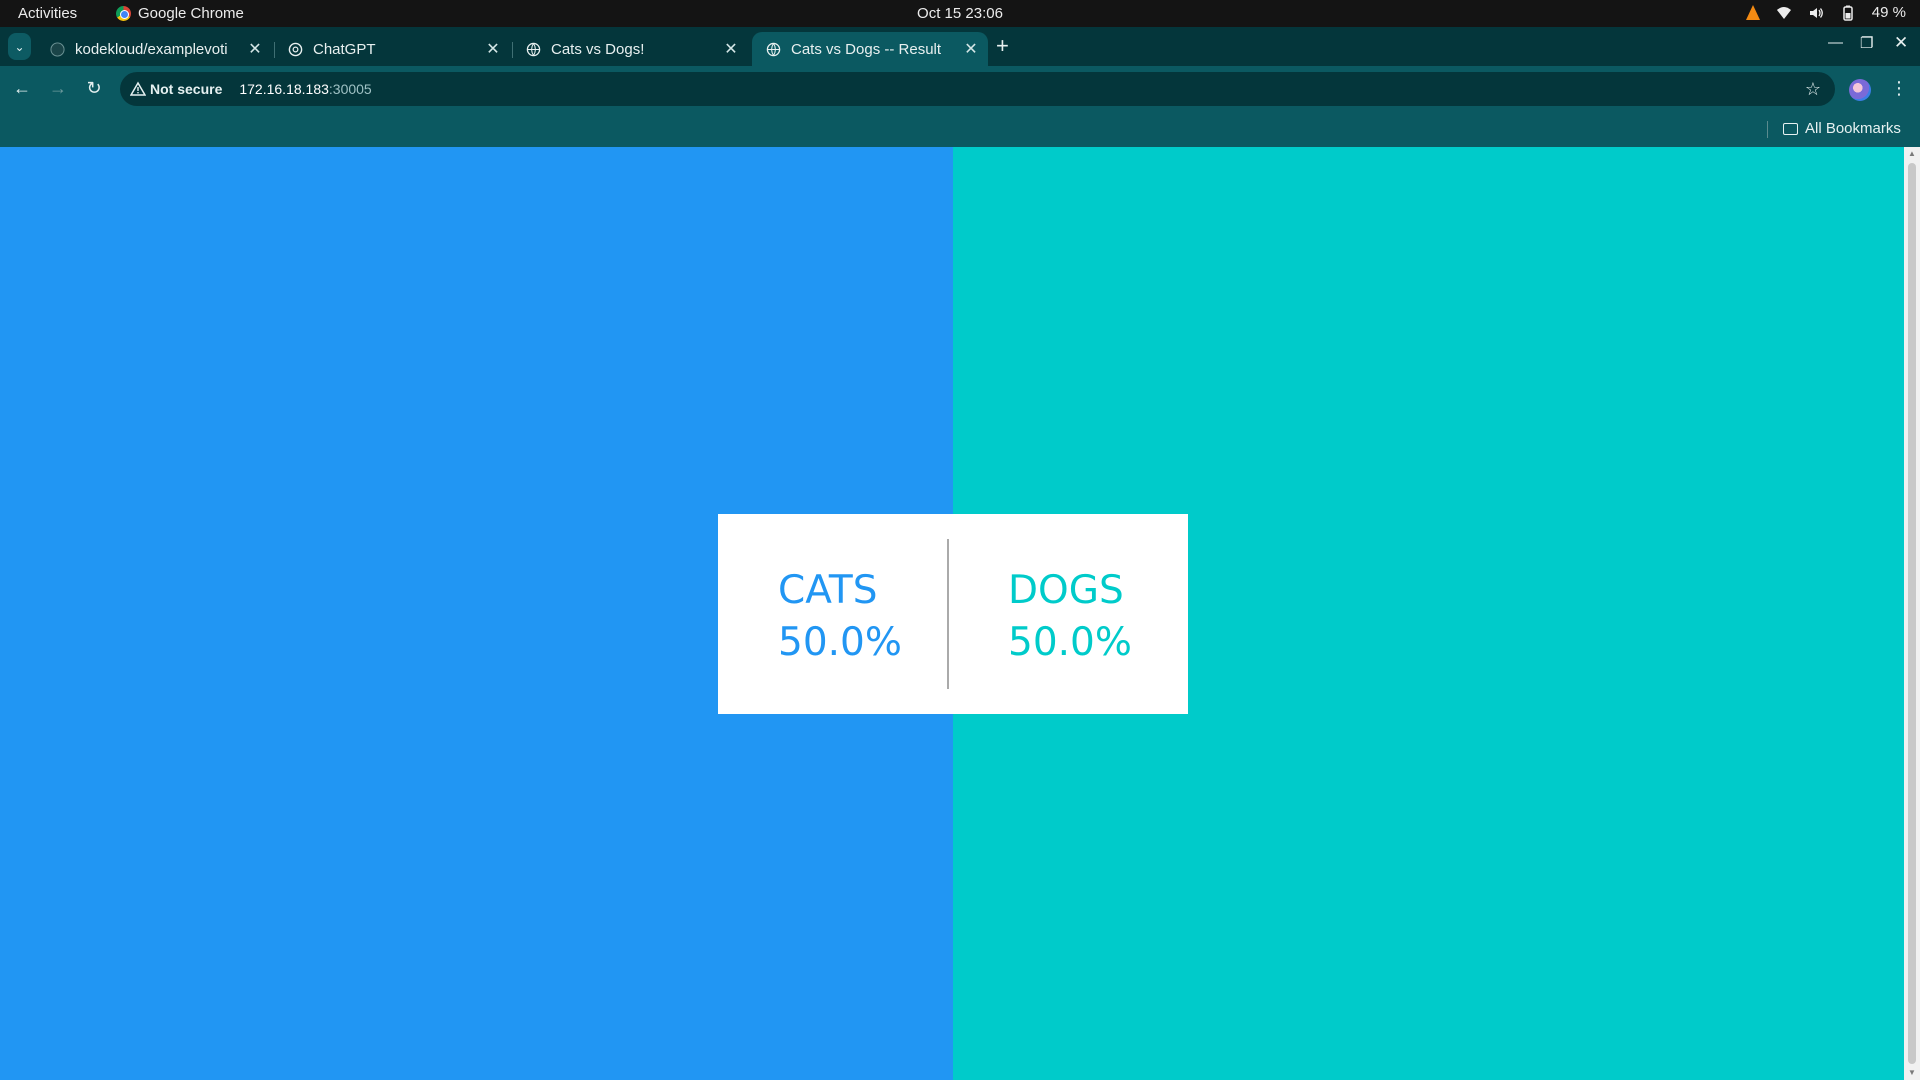 Image resolution: width=1920 pixels, height=1080 pixels. I want to click on app-menu: Google Chrome, so click(180, 13).